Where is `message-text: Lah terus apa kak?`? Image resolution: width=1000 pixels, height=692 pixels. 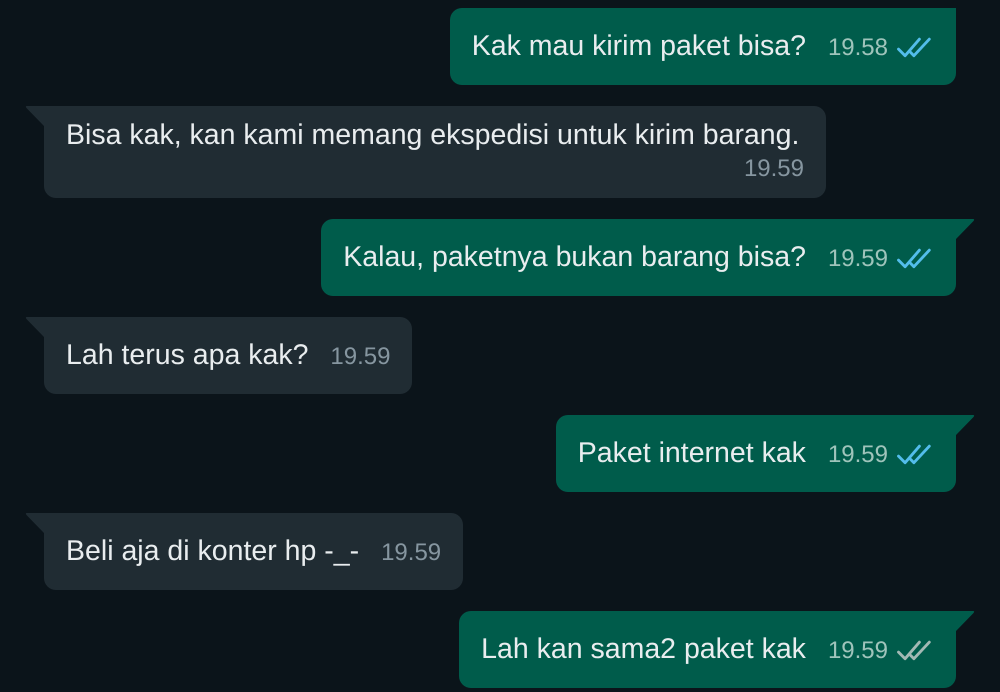
message-text: Lah terus apa kak? is located at coordinates (187, 355).